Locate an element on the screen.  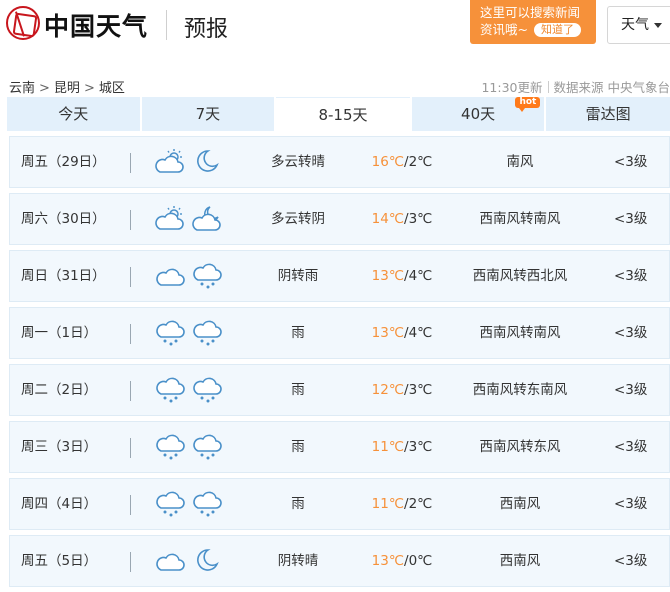
update-info: 11:30更新 数据来源 中央气象台 is located at coordinates (575, 86).